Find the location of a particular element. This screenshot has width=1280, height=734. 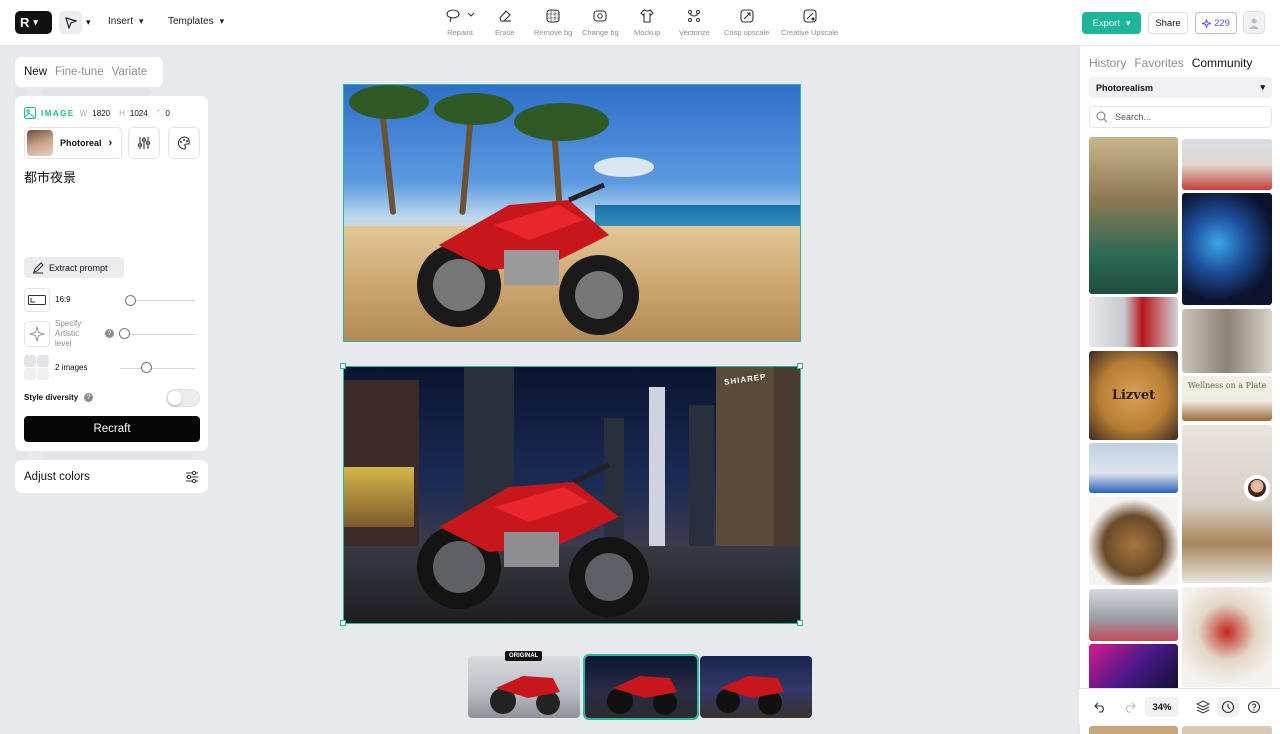

mockup-tool: Mockup is located at coordinates (647, 23).